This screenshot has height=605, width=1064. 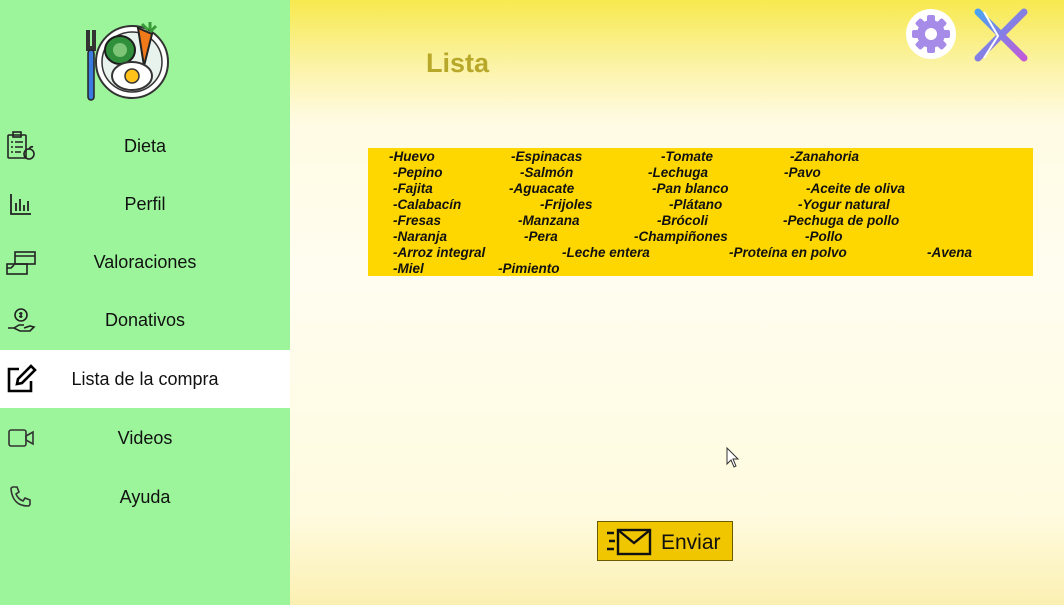 What do you see at coordinates (681, 236) in the screenshot?
I see `list-item: -Champiñones` at bounding box center [681, 236].